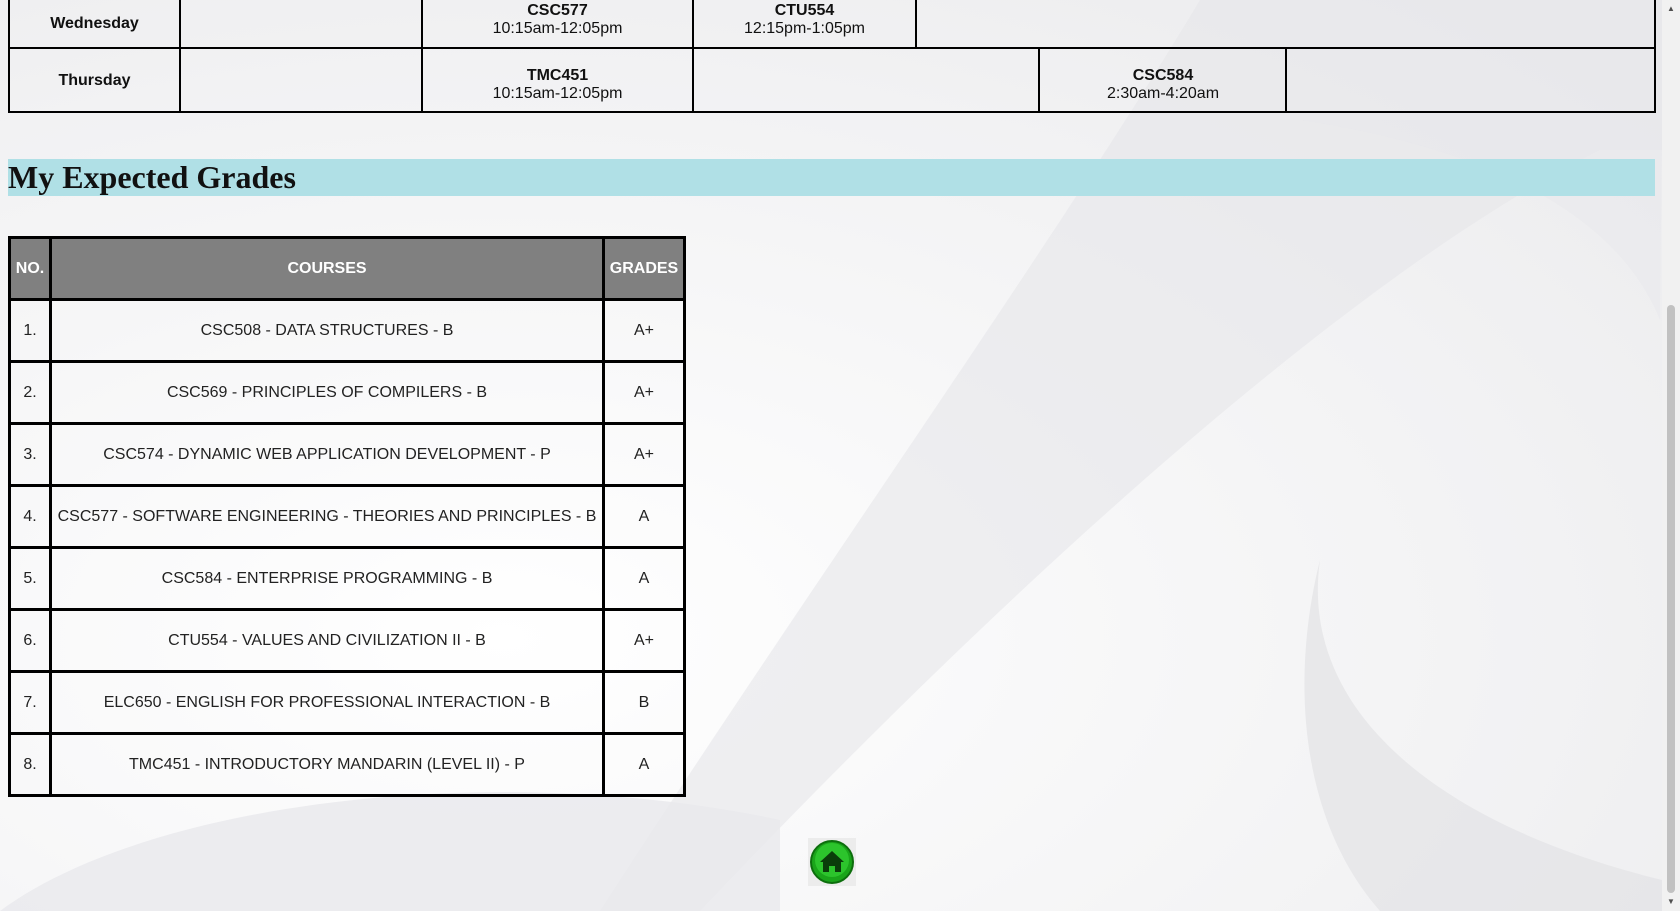  Describe the element at coordinates (644, 702) in the screenshot. I see `grade-value: B` at that location.